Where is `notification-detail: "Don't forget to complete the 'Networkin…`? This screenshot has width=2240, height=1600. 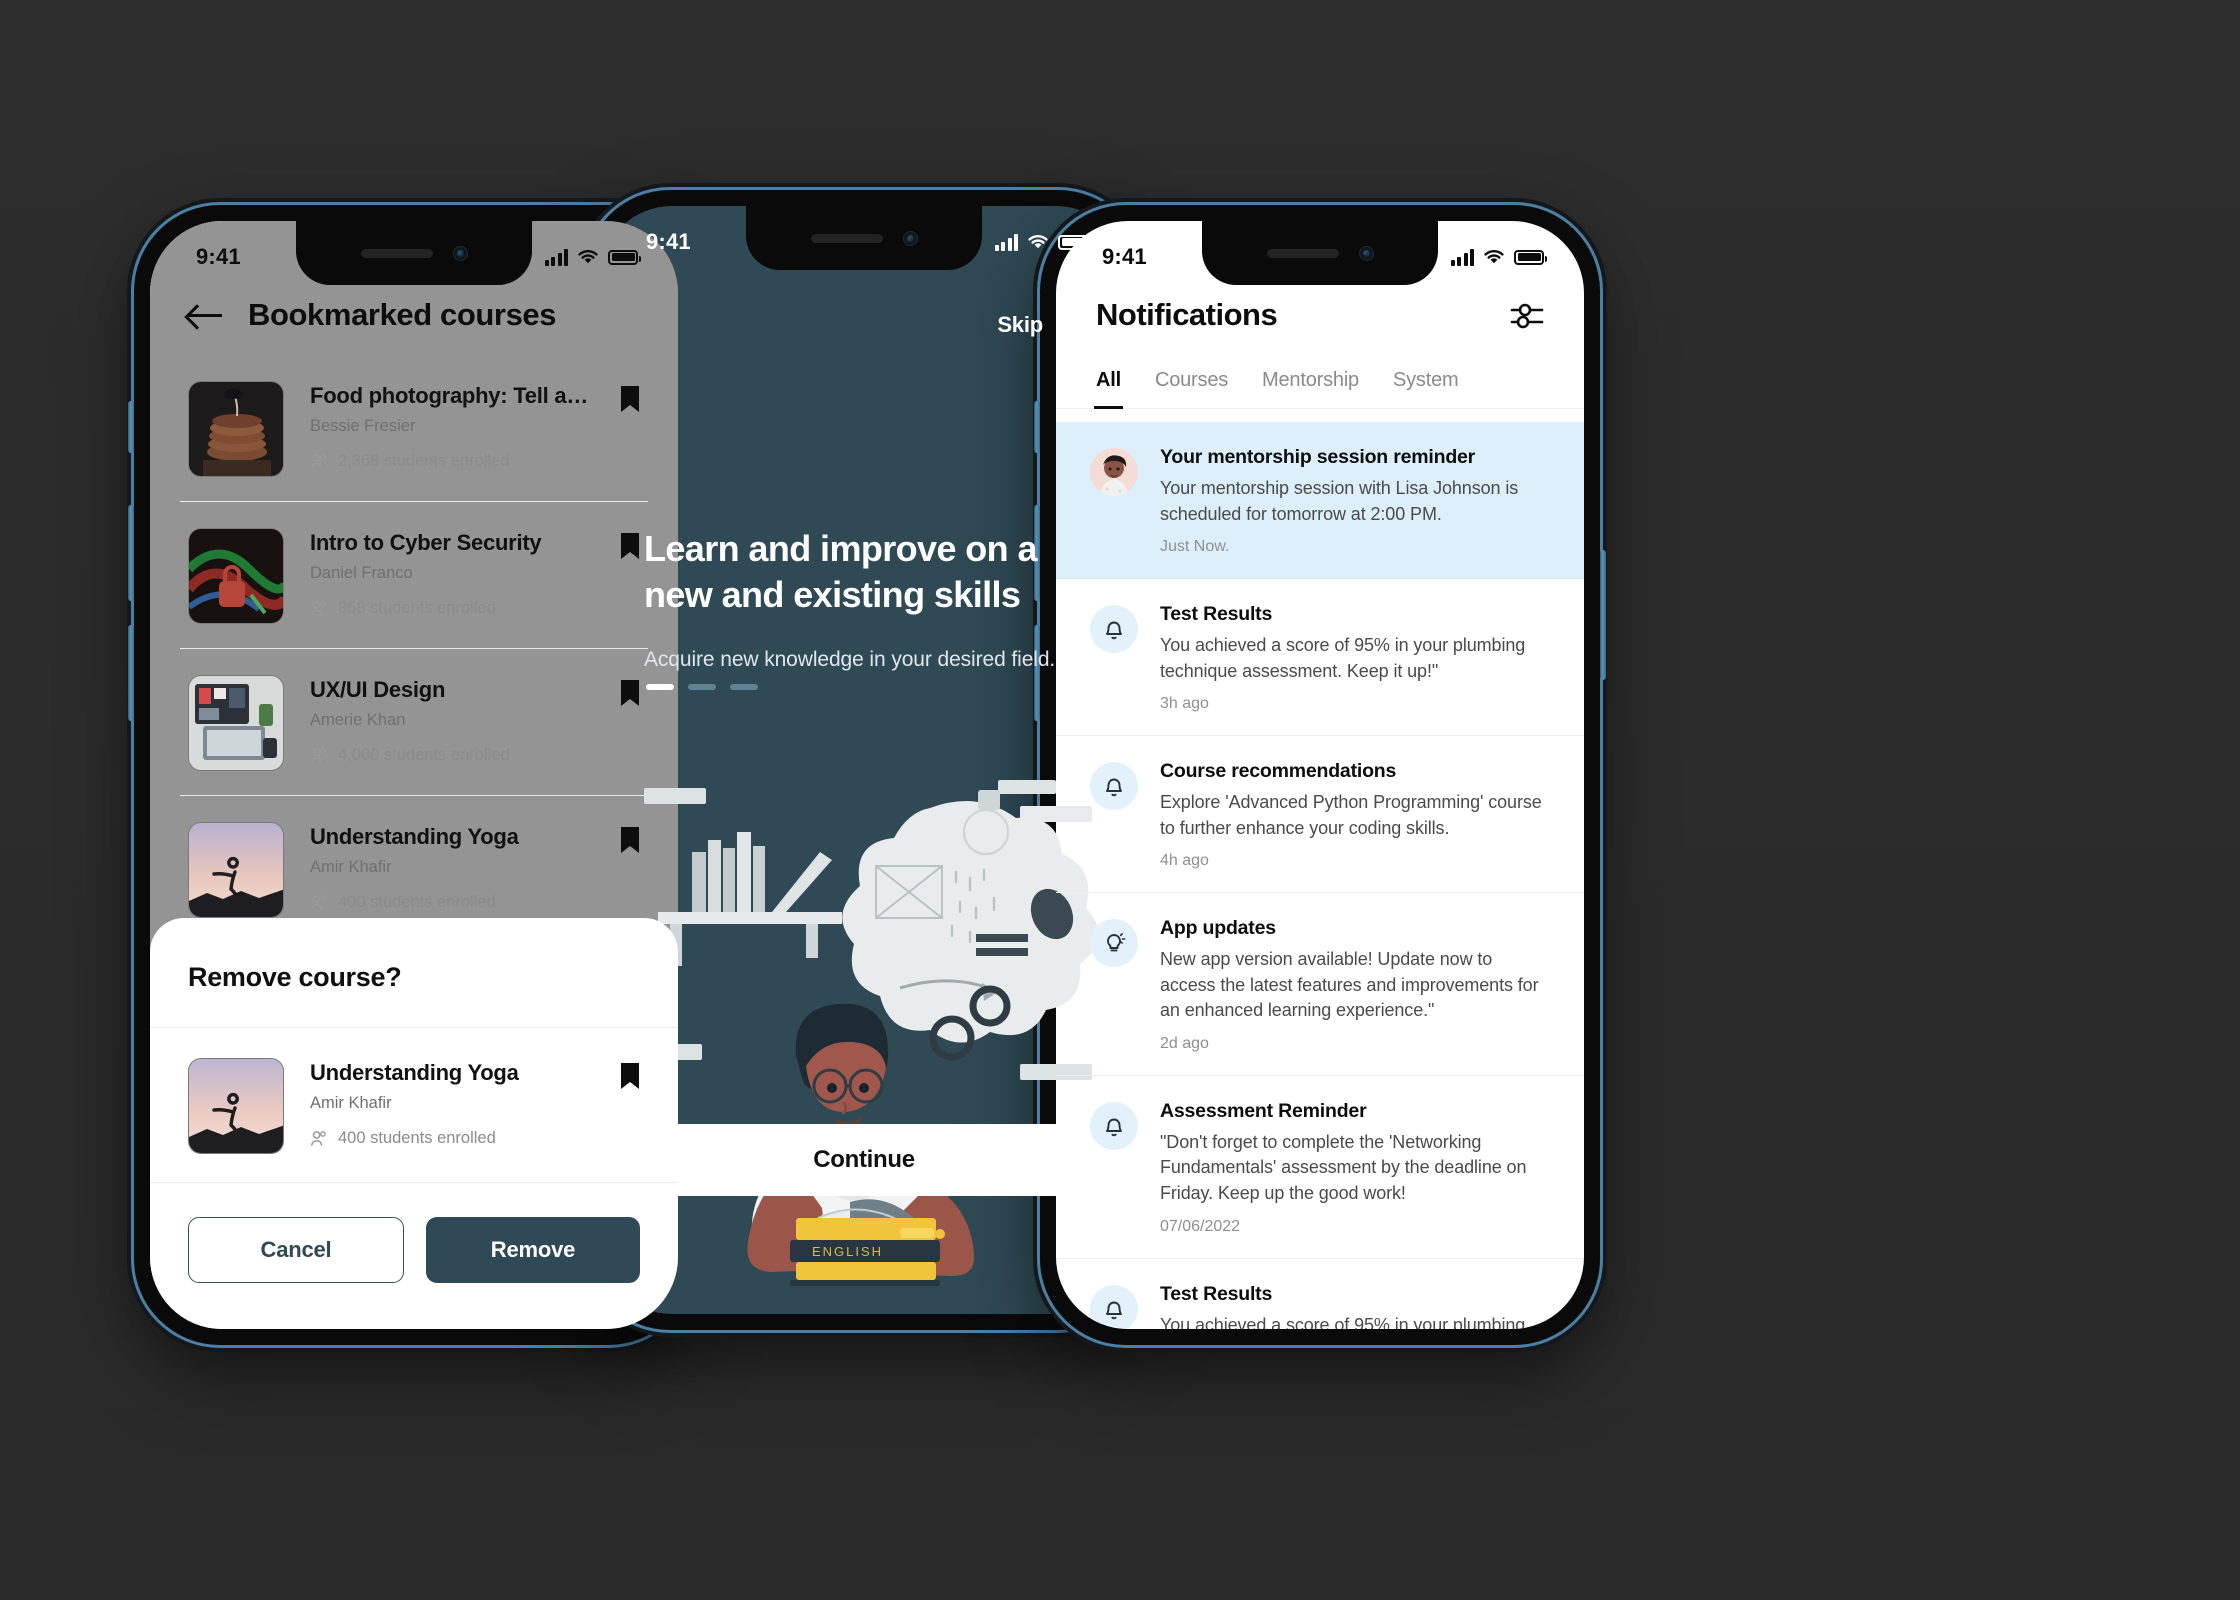 notification-detail: "Don't forget to complete the 'Networkin… is located at coordinates (1343, 1167).